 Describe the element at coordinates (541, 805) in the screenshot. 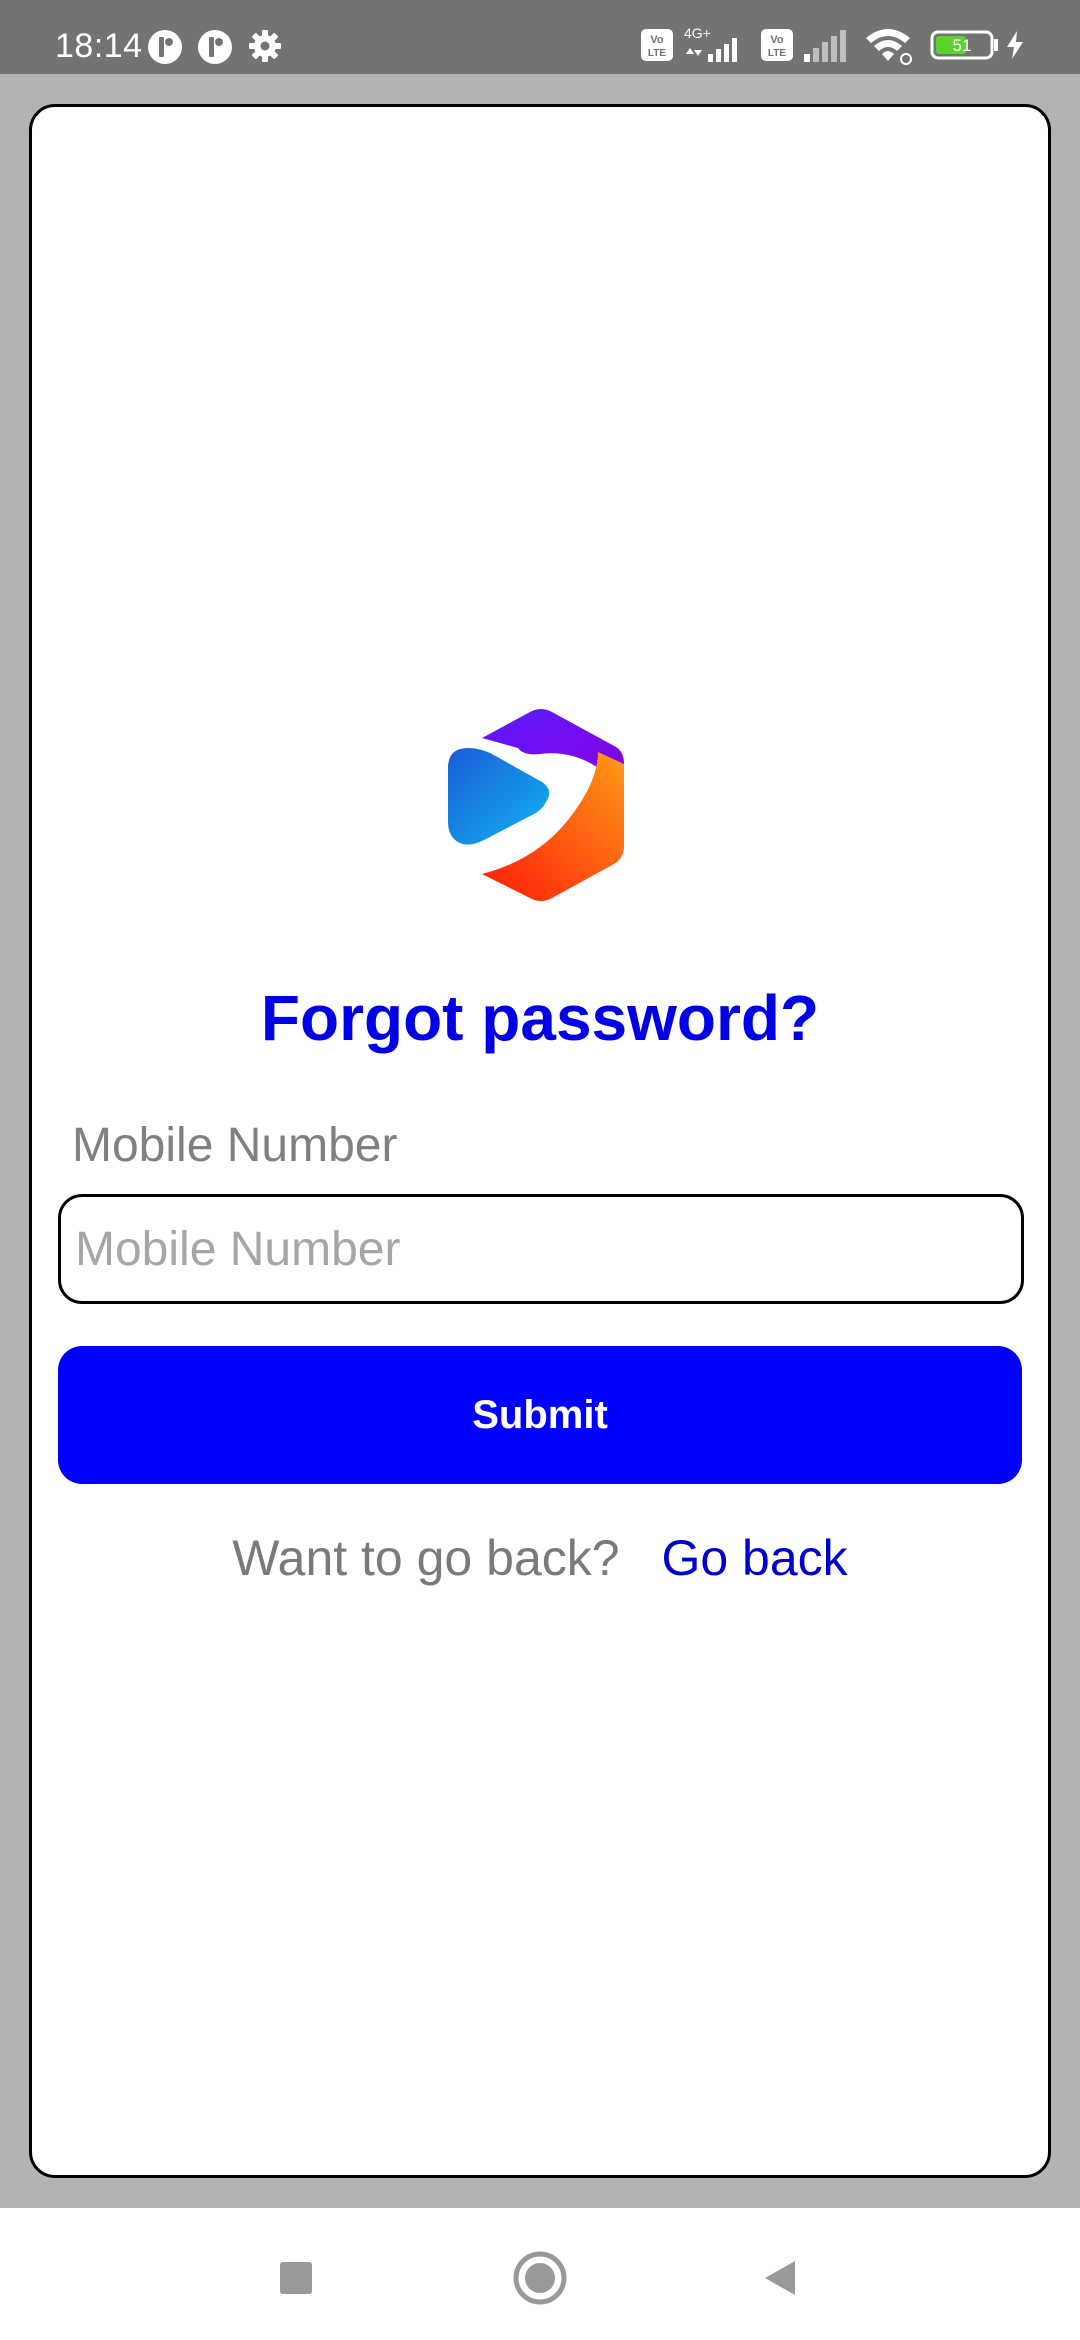

I see `app-logo` at that location.